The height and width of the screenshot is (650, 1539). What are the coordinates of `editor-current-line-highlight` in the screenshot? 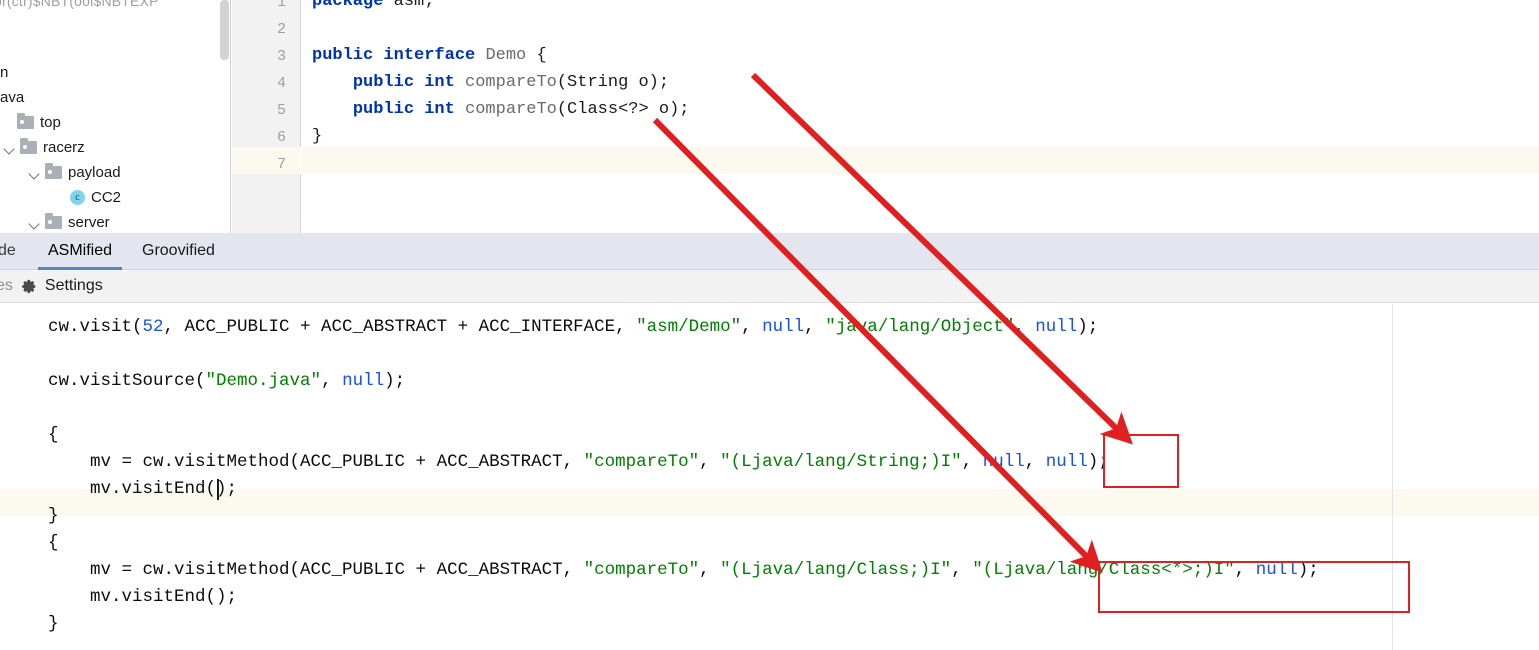 It's located at (920, 160).